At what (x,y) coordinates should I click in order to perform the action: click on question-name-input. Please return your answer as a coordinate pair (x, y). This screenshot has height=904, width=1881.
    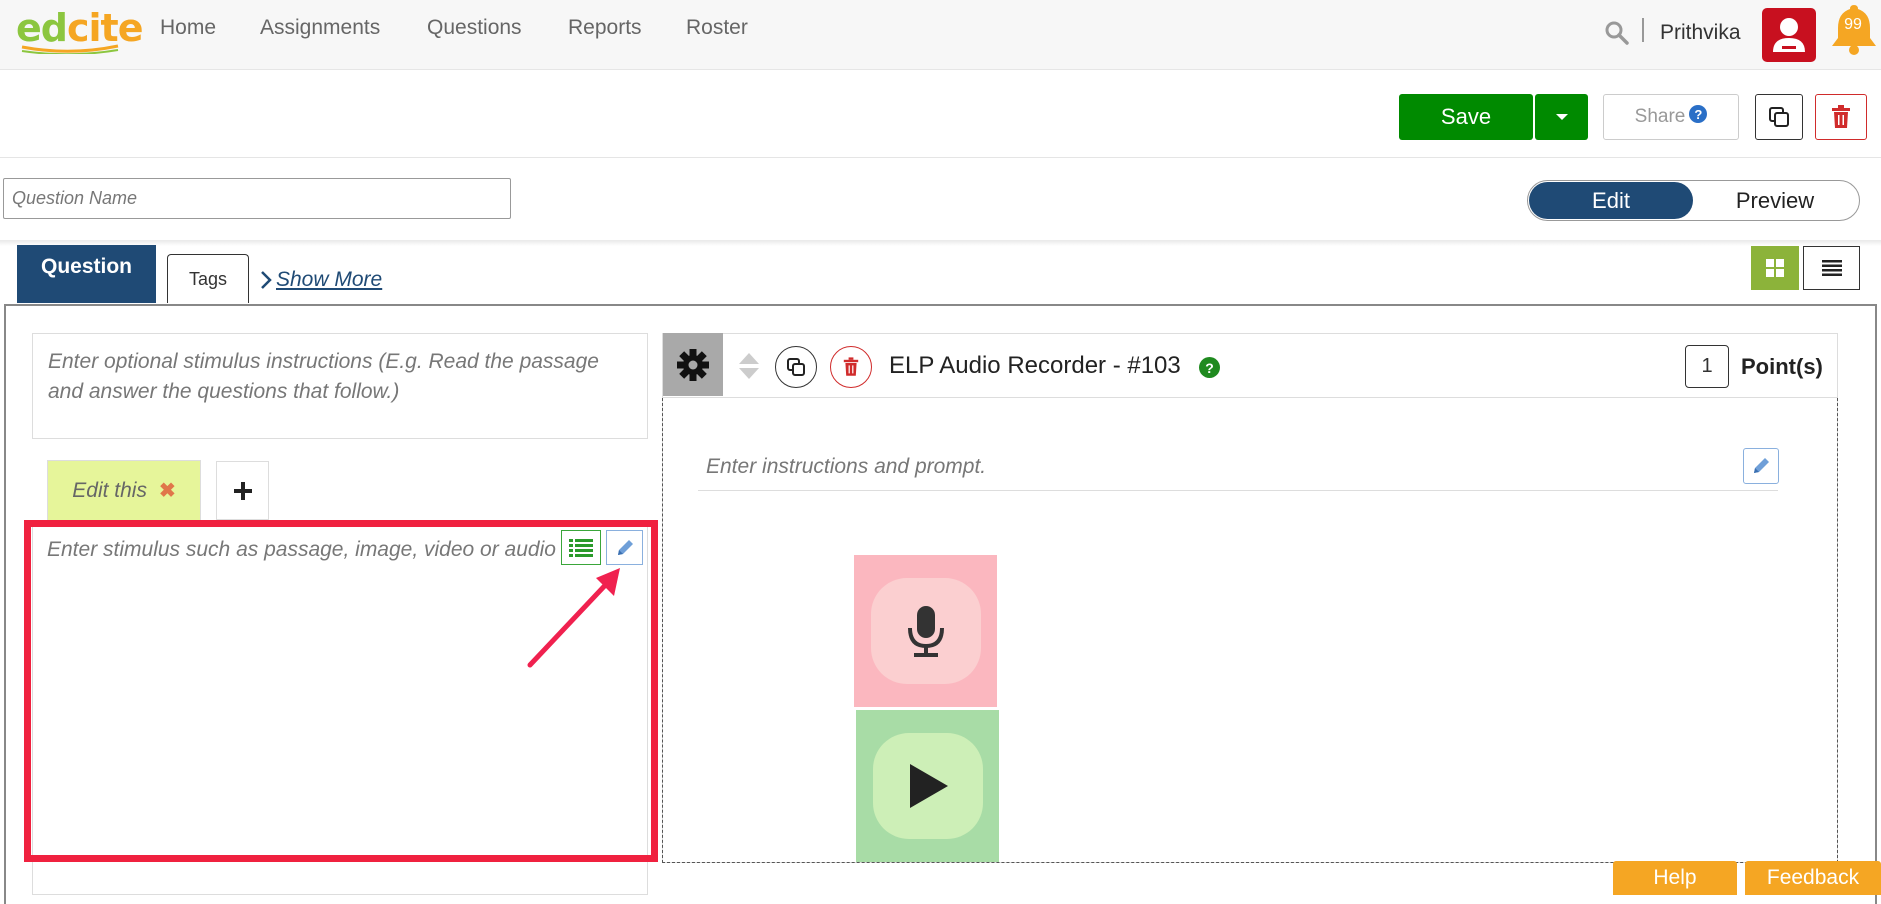
    Looking at the image, I should click on (257, 198).